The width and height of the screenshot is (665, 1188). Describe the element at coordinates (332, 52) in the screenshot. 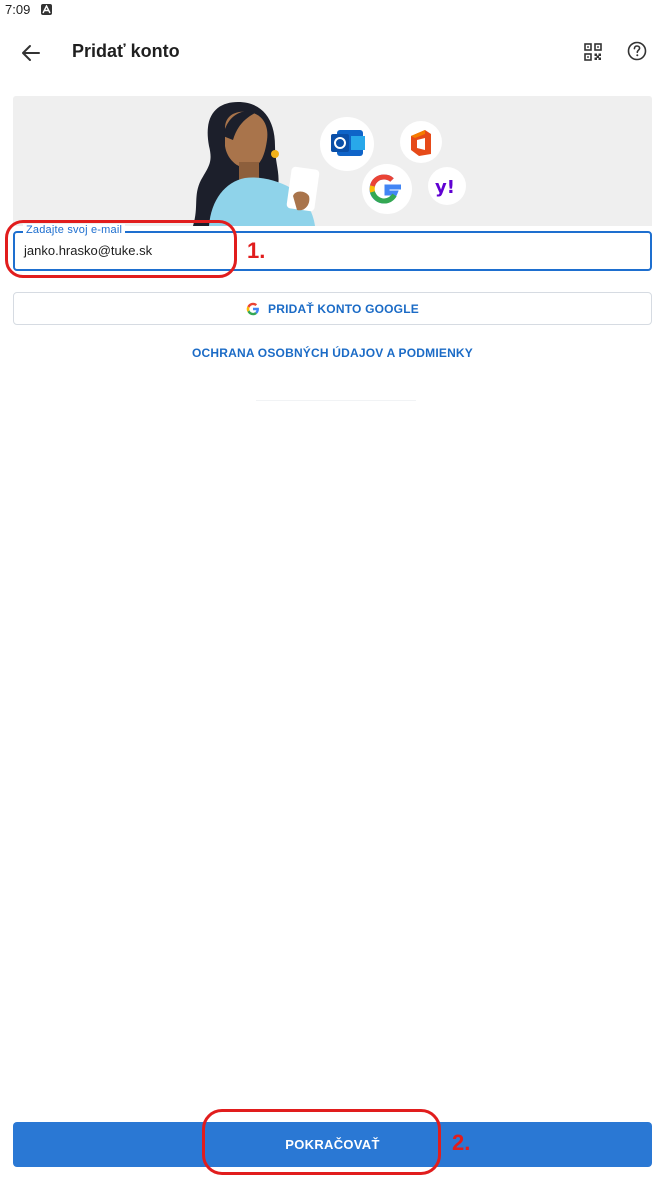

I see `app-bar: Pridať konto` at that location.